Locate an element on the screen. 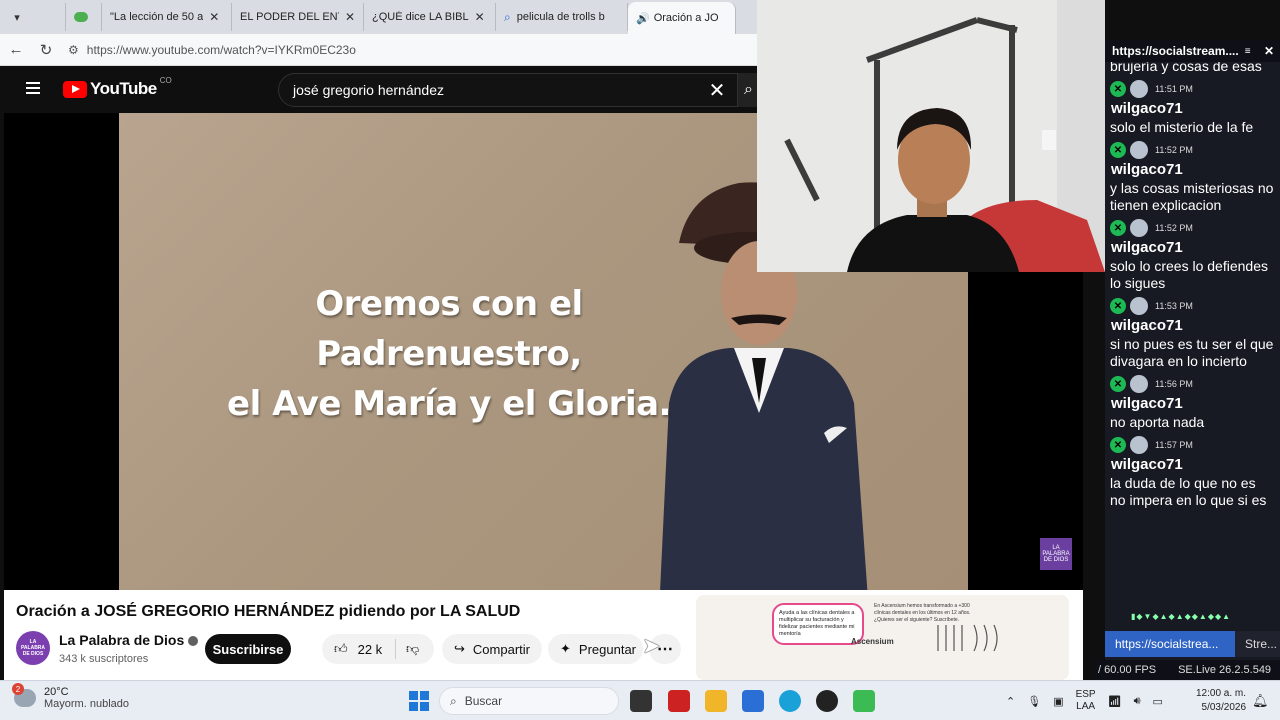 The height and width of the screenshot is (720, 1280). channel-avatar: LA PALABRA DE DIOS is located at coordinates (33, 648).